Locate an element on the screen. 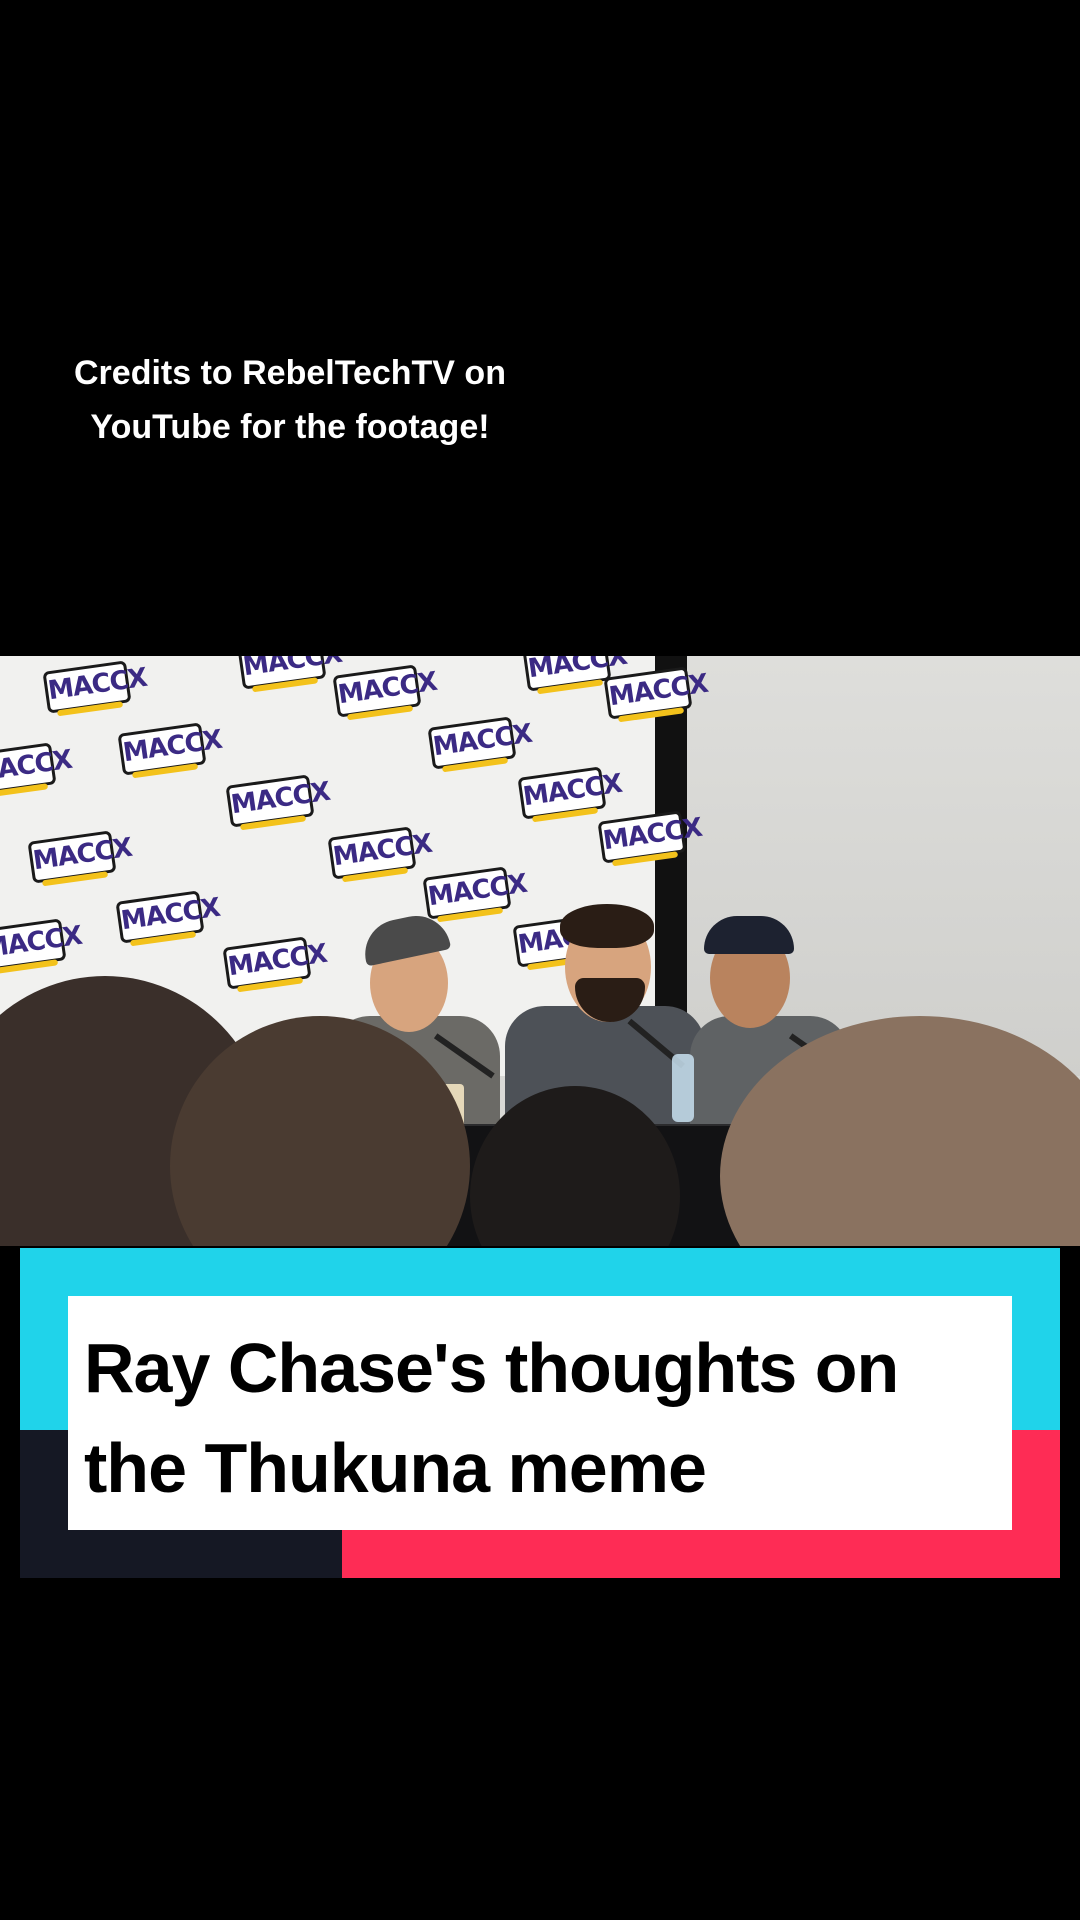  caption-line-2: the Thukuna meme is located at coordinates (395, 1468).